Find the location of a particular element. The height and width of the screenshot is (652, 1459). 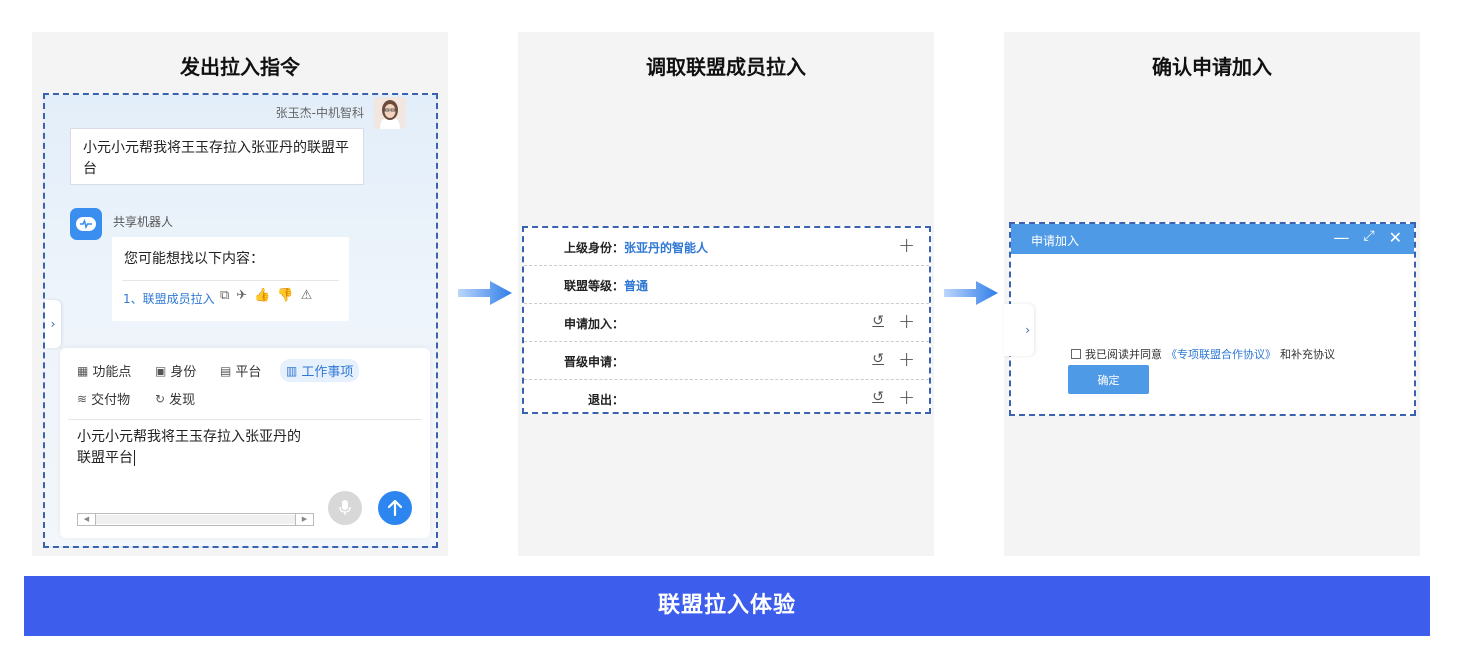

tool-work-items: ▥ 工作事项 is located at coordinates (320, 370).